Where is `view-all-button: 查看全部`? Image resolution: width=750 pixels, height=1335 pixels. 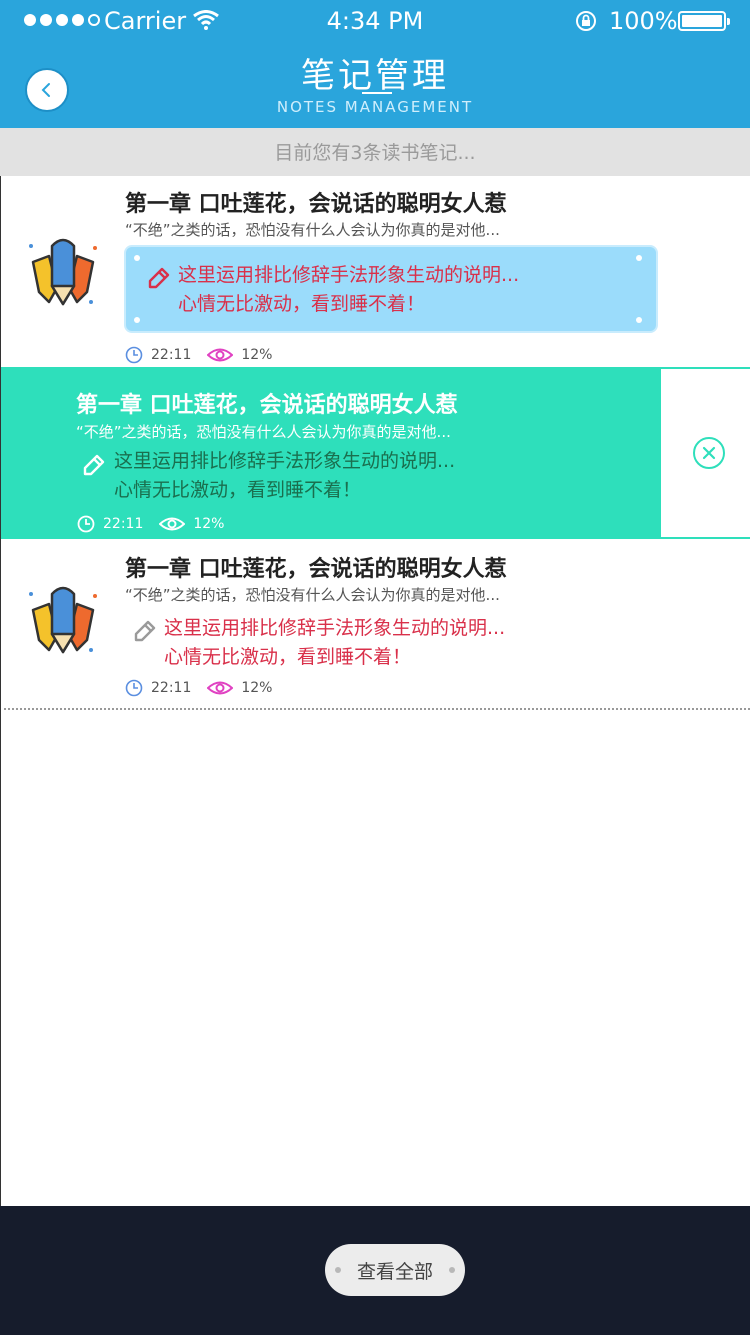 view-all-button: 查看全部 is located at coordinates (395, 1270).